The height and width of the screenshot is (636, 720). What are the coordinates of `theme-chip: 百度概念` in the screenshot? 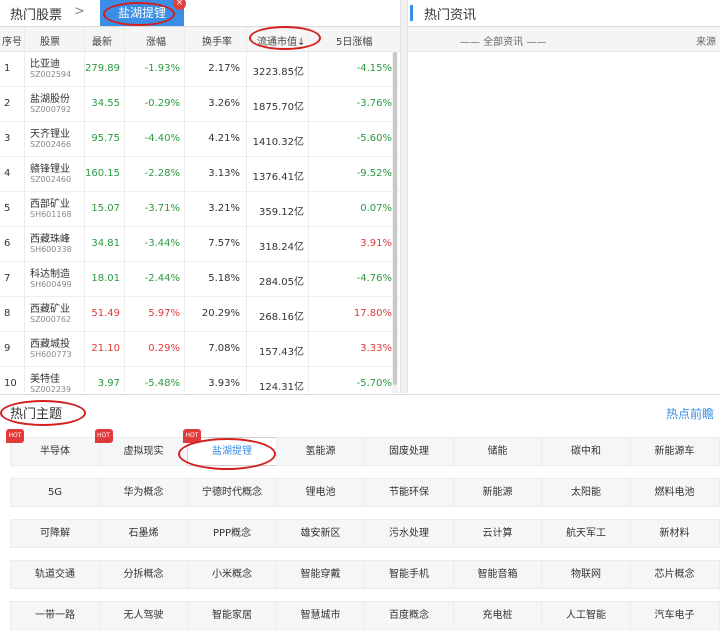 It's located at (409, 615).